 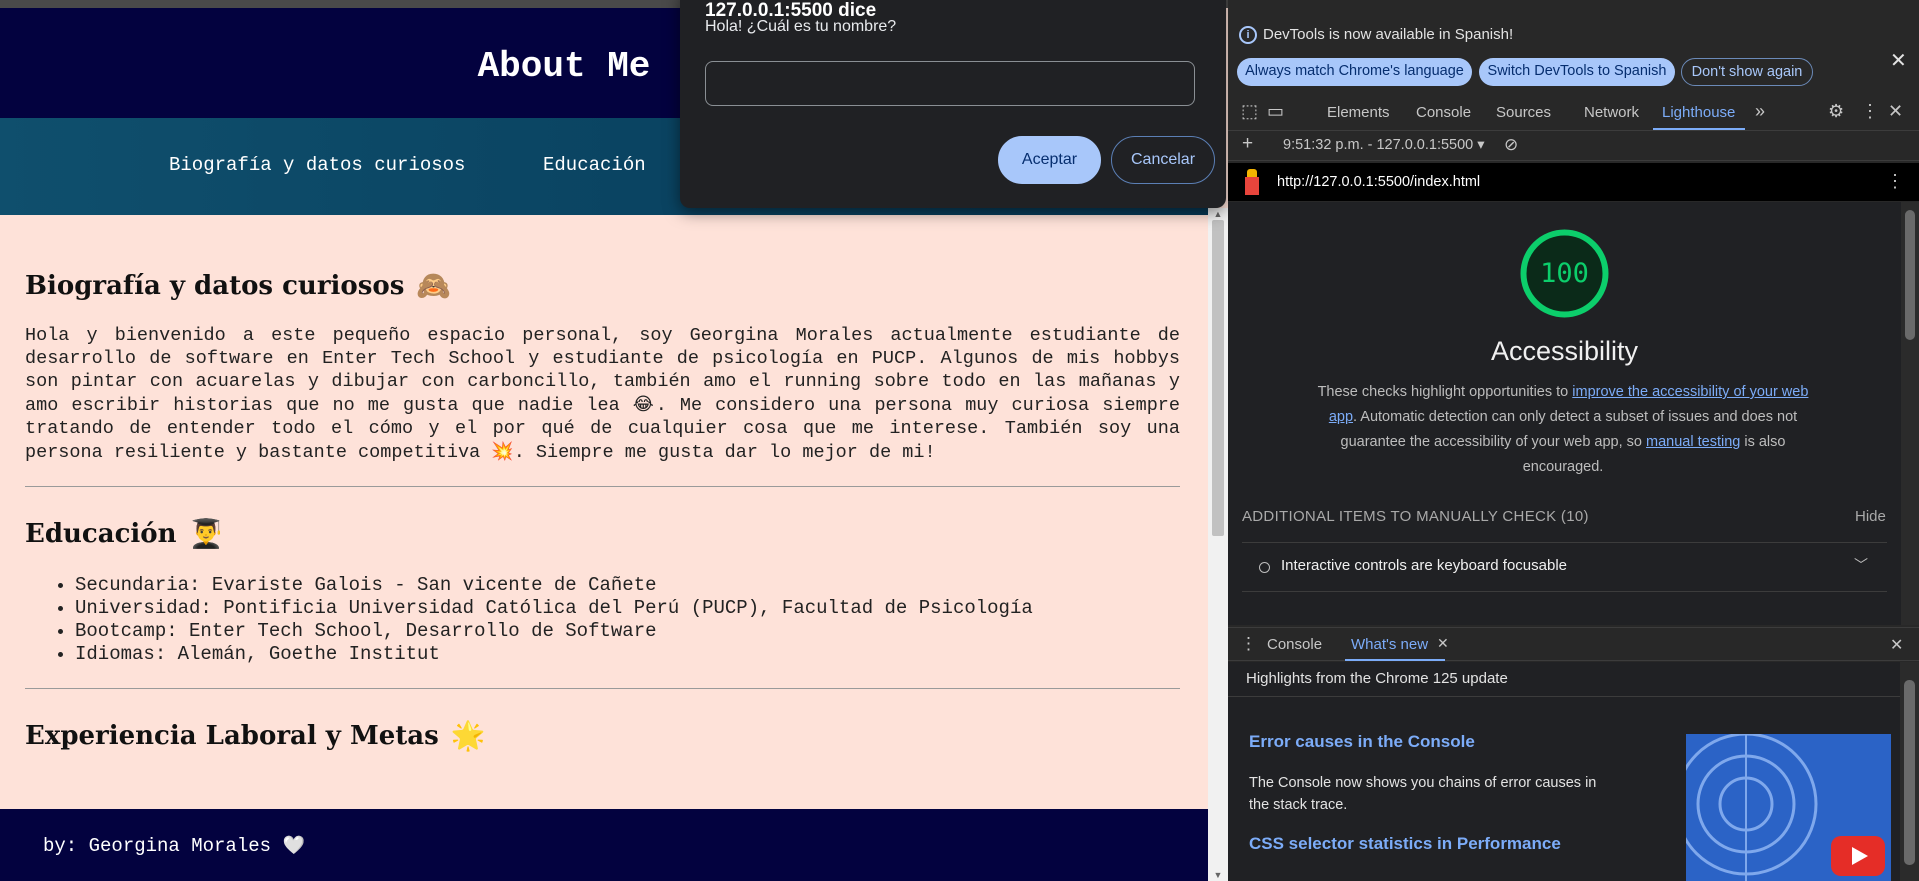 What do you see at coordinates (1836, 111) in the screenshot?
I see `gear-icon: ⚙` at bounding box center [1836, 111].